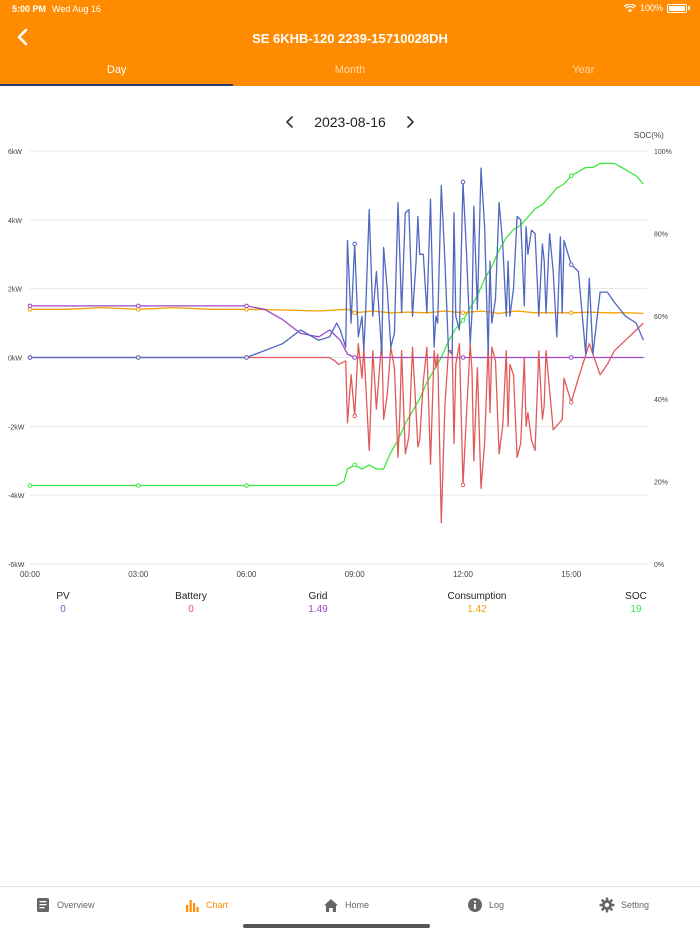 Image resolution: width=700 pixels, height=935 pixels. What do you see at coordinates (497, 905) in the screenshot?
I see `nav-label: Log` at bounding box center [497, 905].